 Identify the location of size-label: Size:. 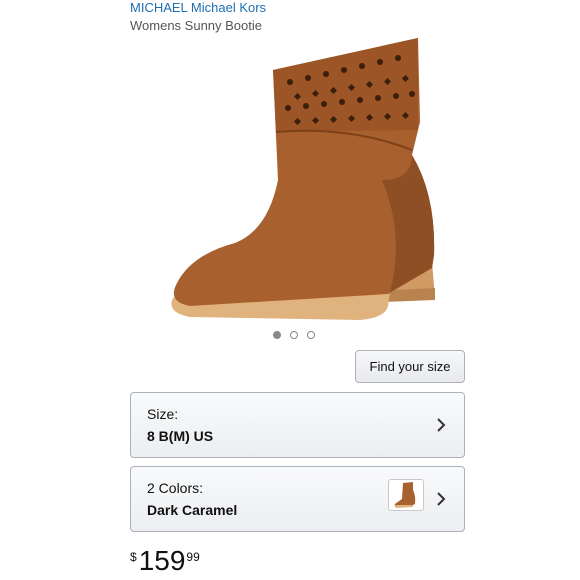
(163, 414).